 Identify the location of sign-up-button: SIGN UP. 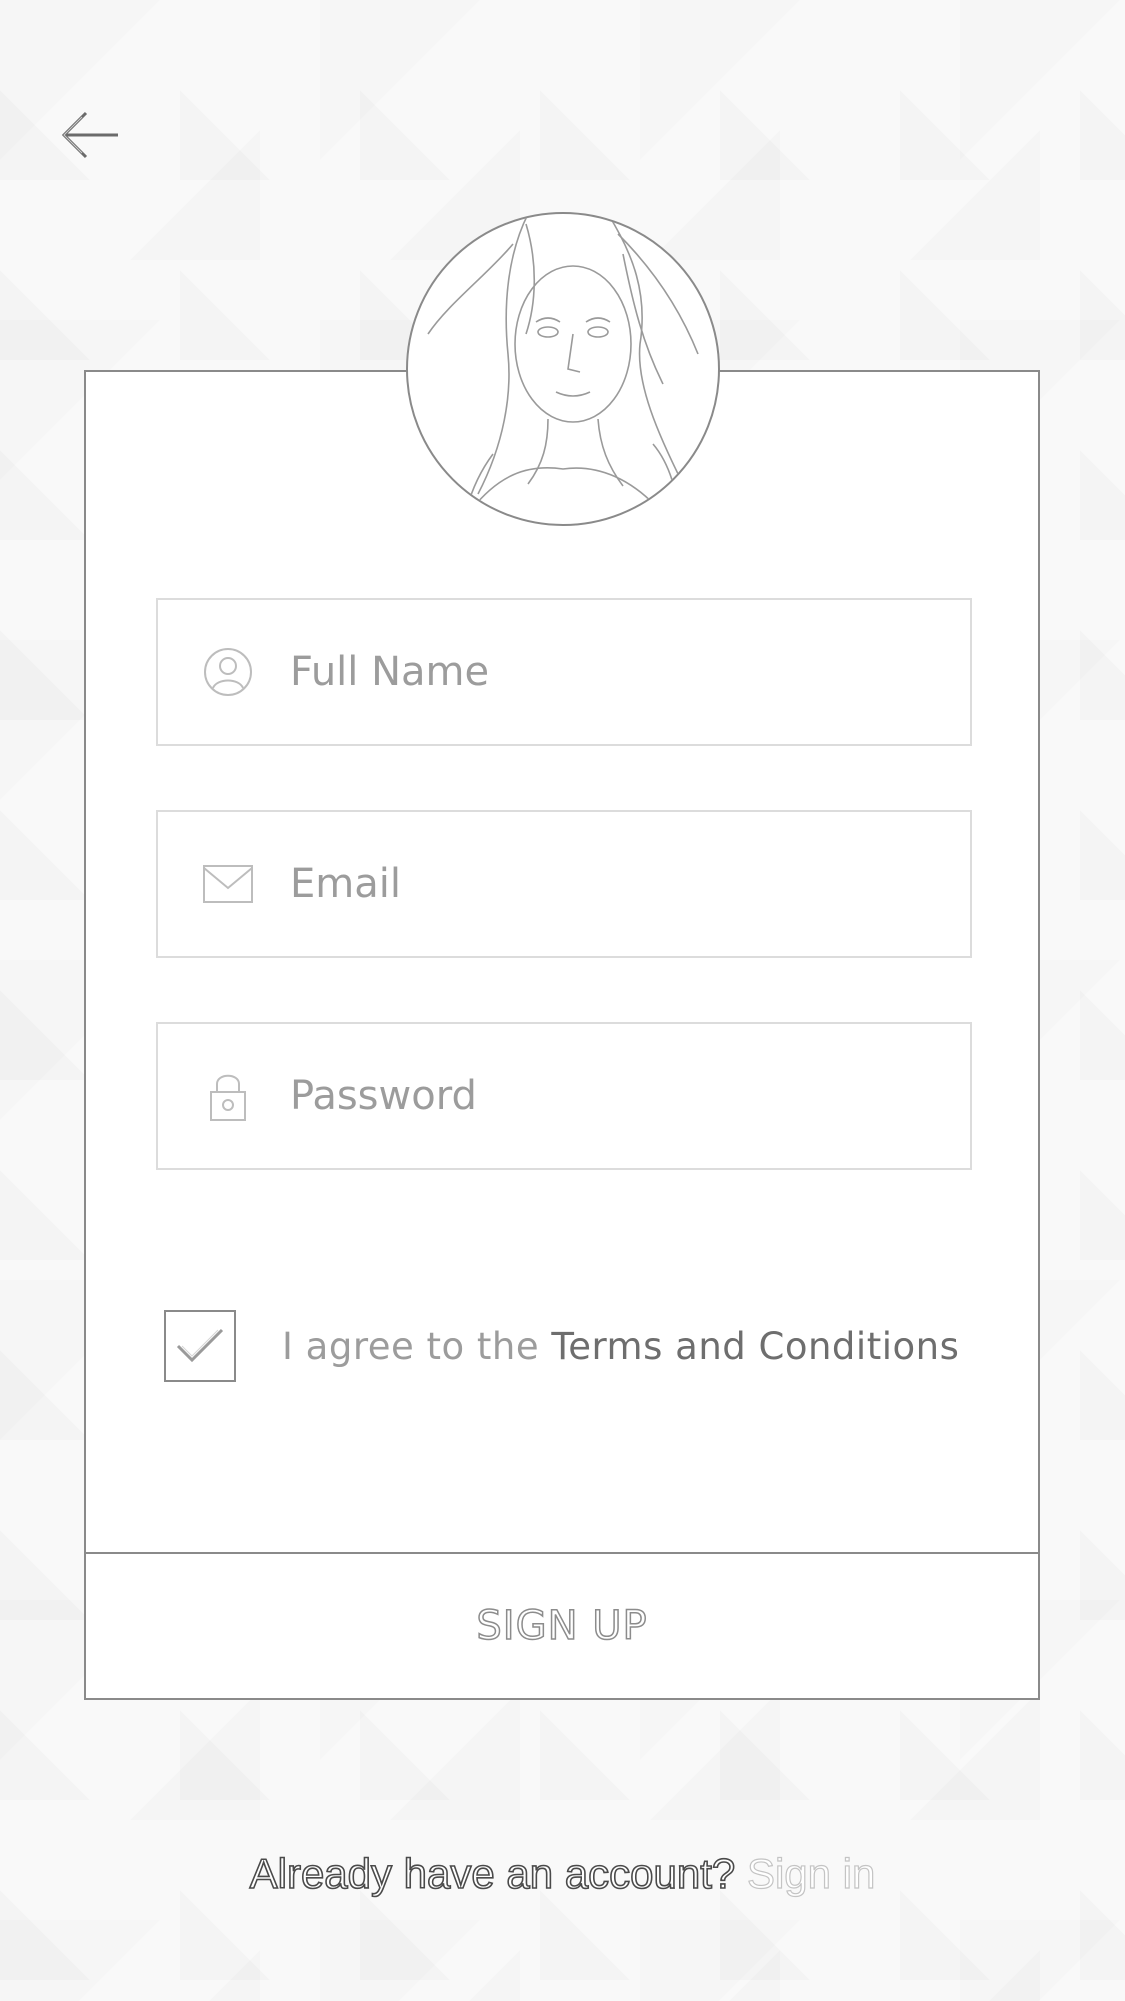
(562, 1626).